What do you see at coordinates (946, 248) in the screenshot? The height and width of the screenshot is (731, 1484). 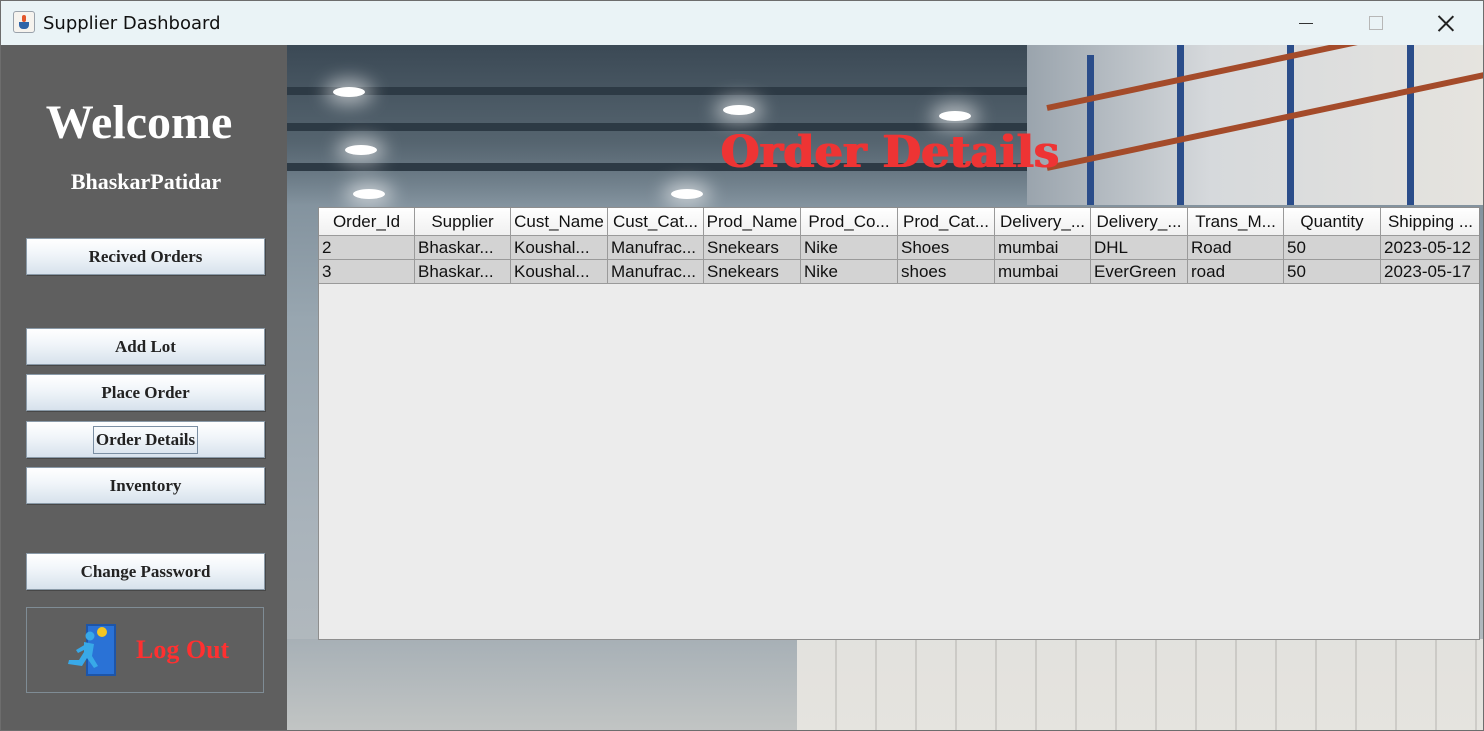 I see `table-cell: Shoes` at bounding box center [946, 248].